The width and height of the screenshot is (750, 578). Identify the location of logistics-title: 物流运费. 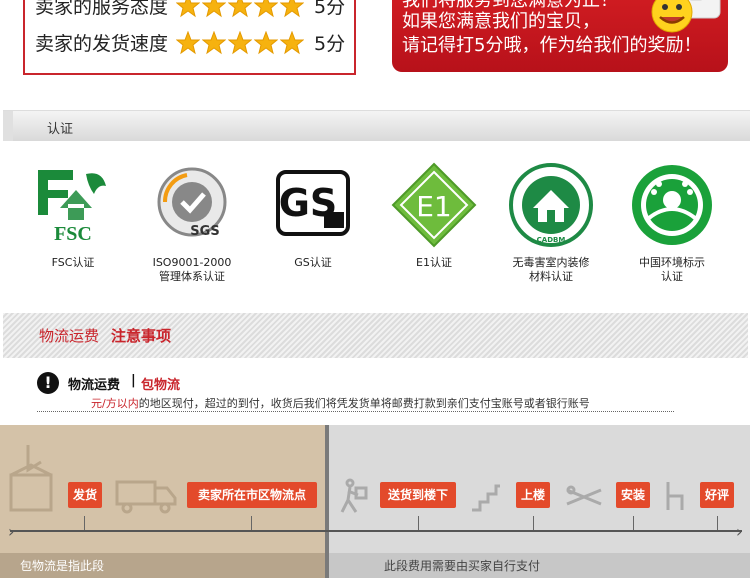
(69, 336).